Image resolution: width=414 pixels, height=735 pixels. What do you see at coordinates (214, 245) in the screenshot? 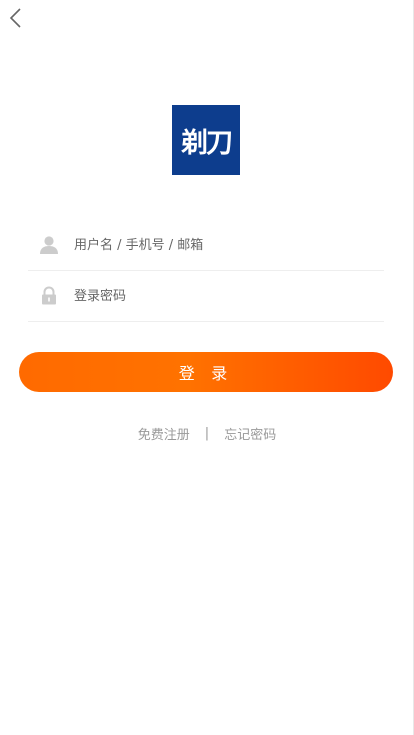
I see `username-input` at bounding box center [214, 245].